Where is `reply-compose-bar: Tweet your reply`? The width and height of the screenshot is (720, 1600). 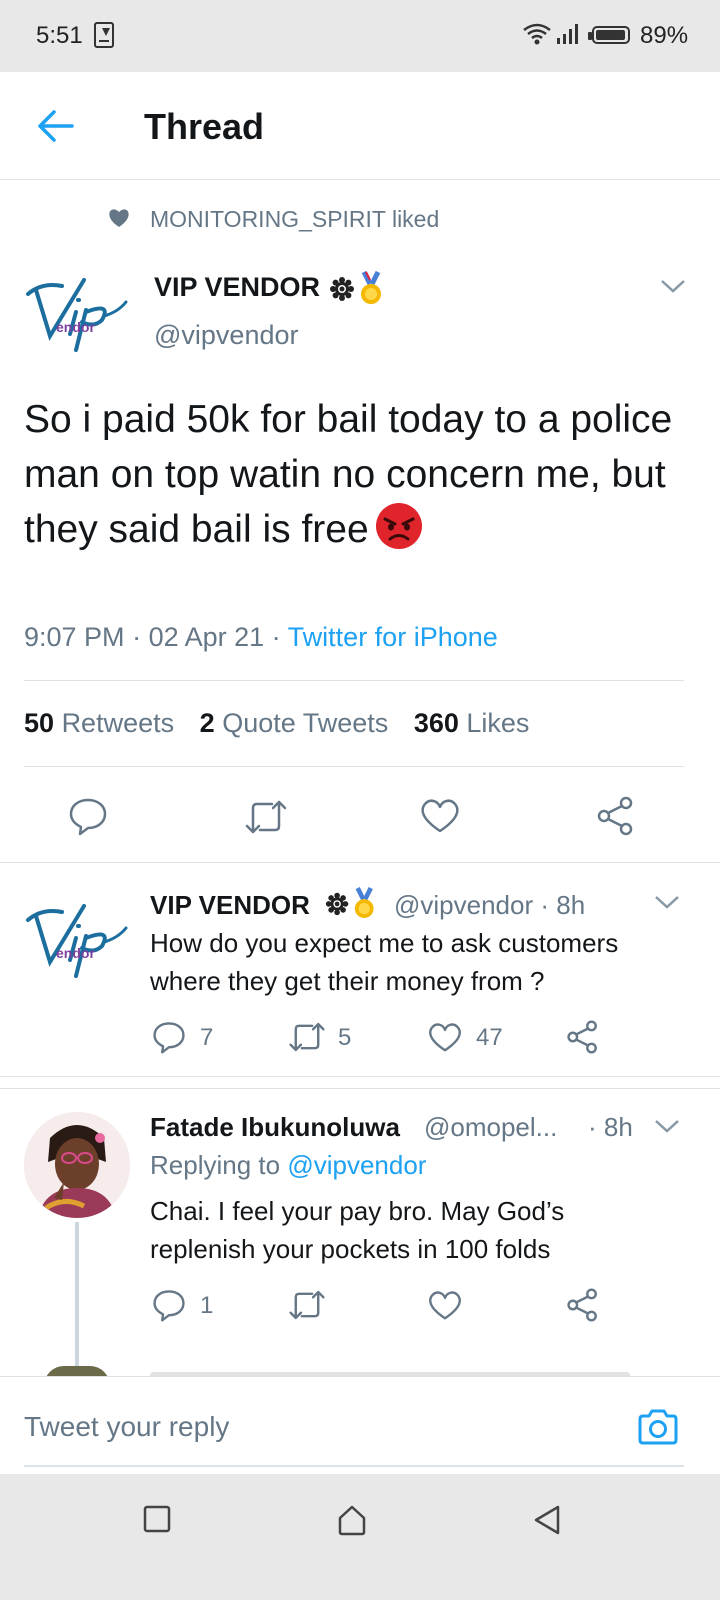 reply-compose-bar: Tweet your reply is located at coordinates (360, 1424).